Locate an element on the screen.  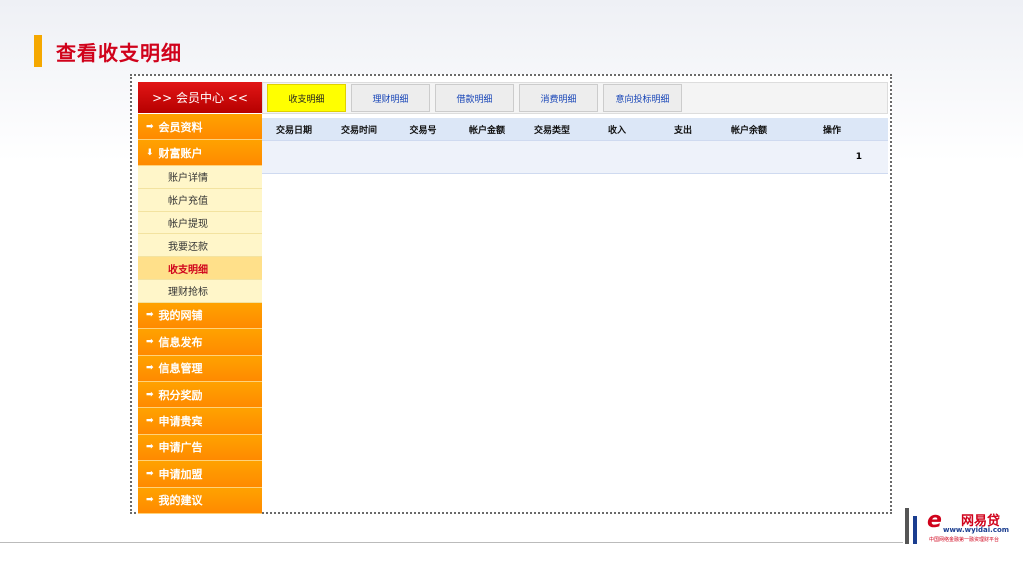
sidebar-item-ads: ➡ 申请广告 is located at coordinates (200, 448).